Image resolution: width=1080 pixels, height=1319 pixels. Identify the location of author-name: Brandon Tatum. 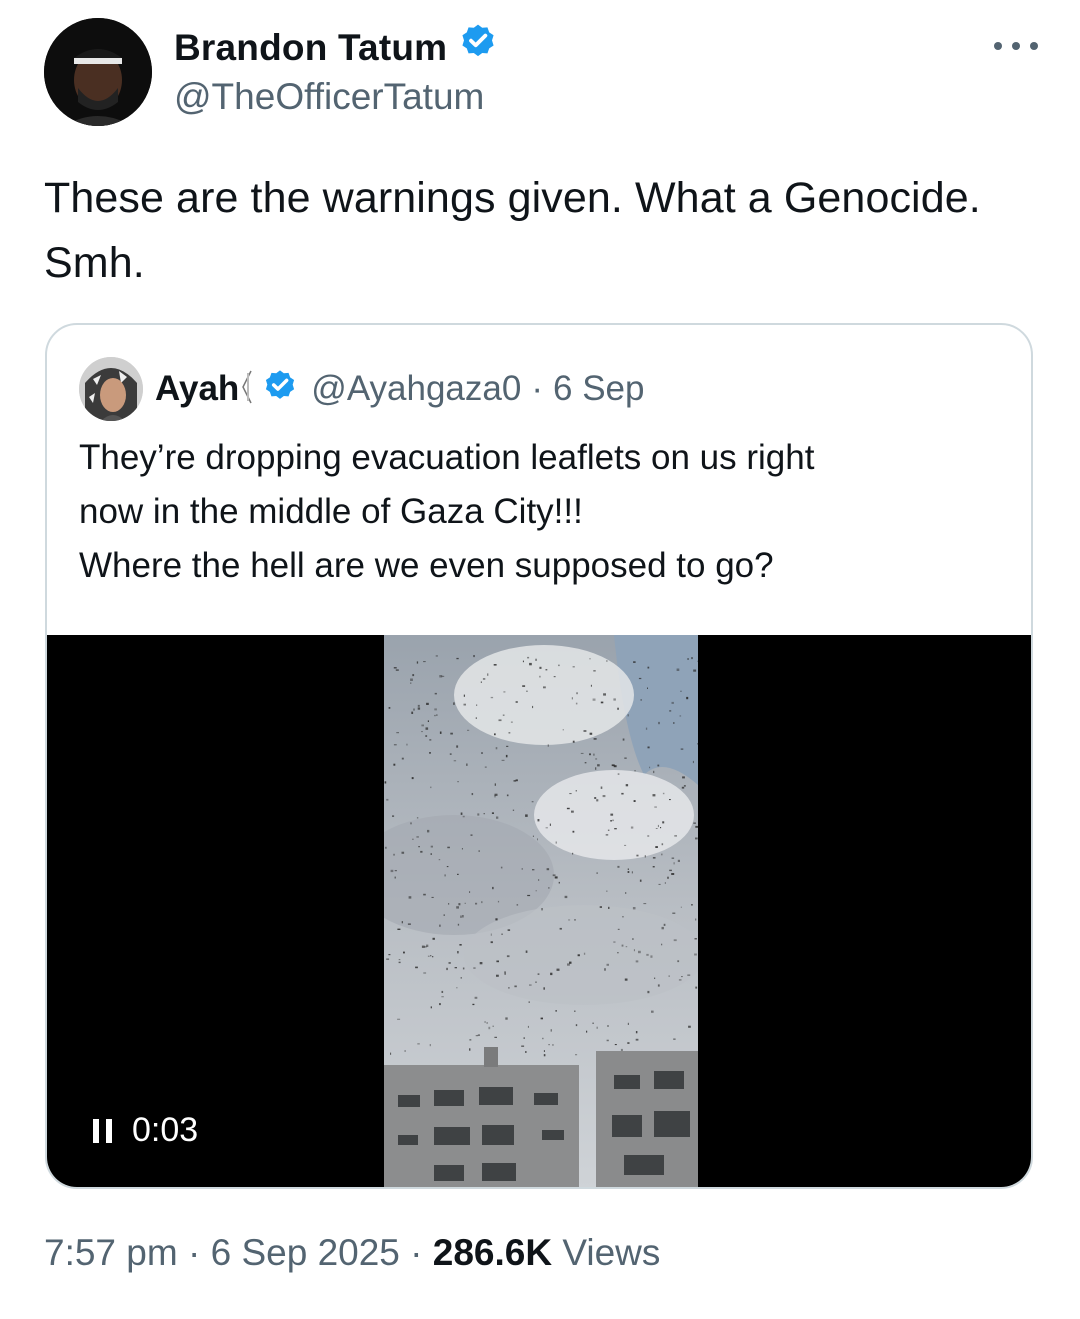
(310, 48).